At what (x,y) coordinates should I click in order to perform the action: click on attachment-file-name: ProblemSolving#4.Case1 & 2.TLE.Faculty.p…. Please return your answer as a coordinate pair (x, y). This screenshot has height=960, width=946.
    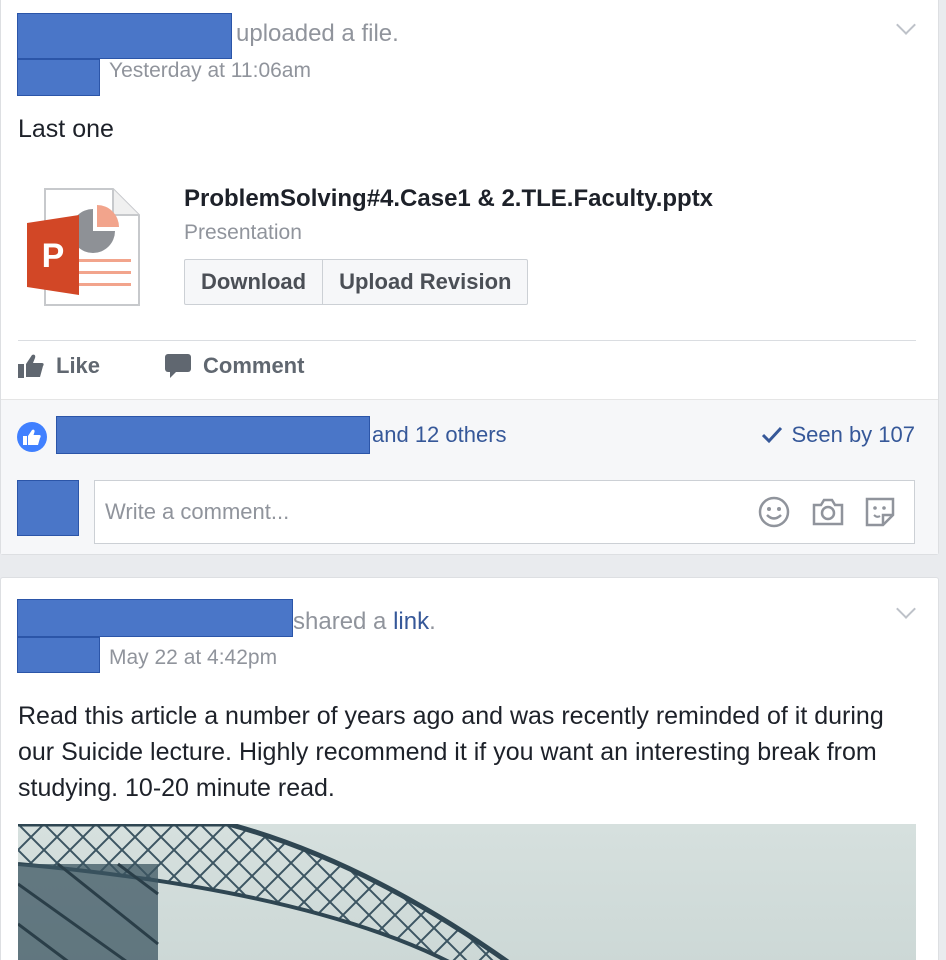
    Looking at the image, I should click on (448, 199).